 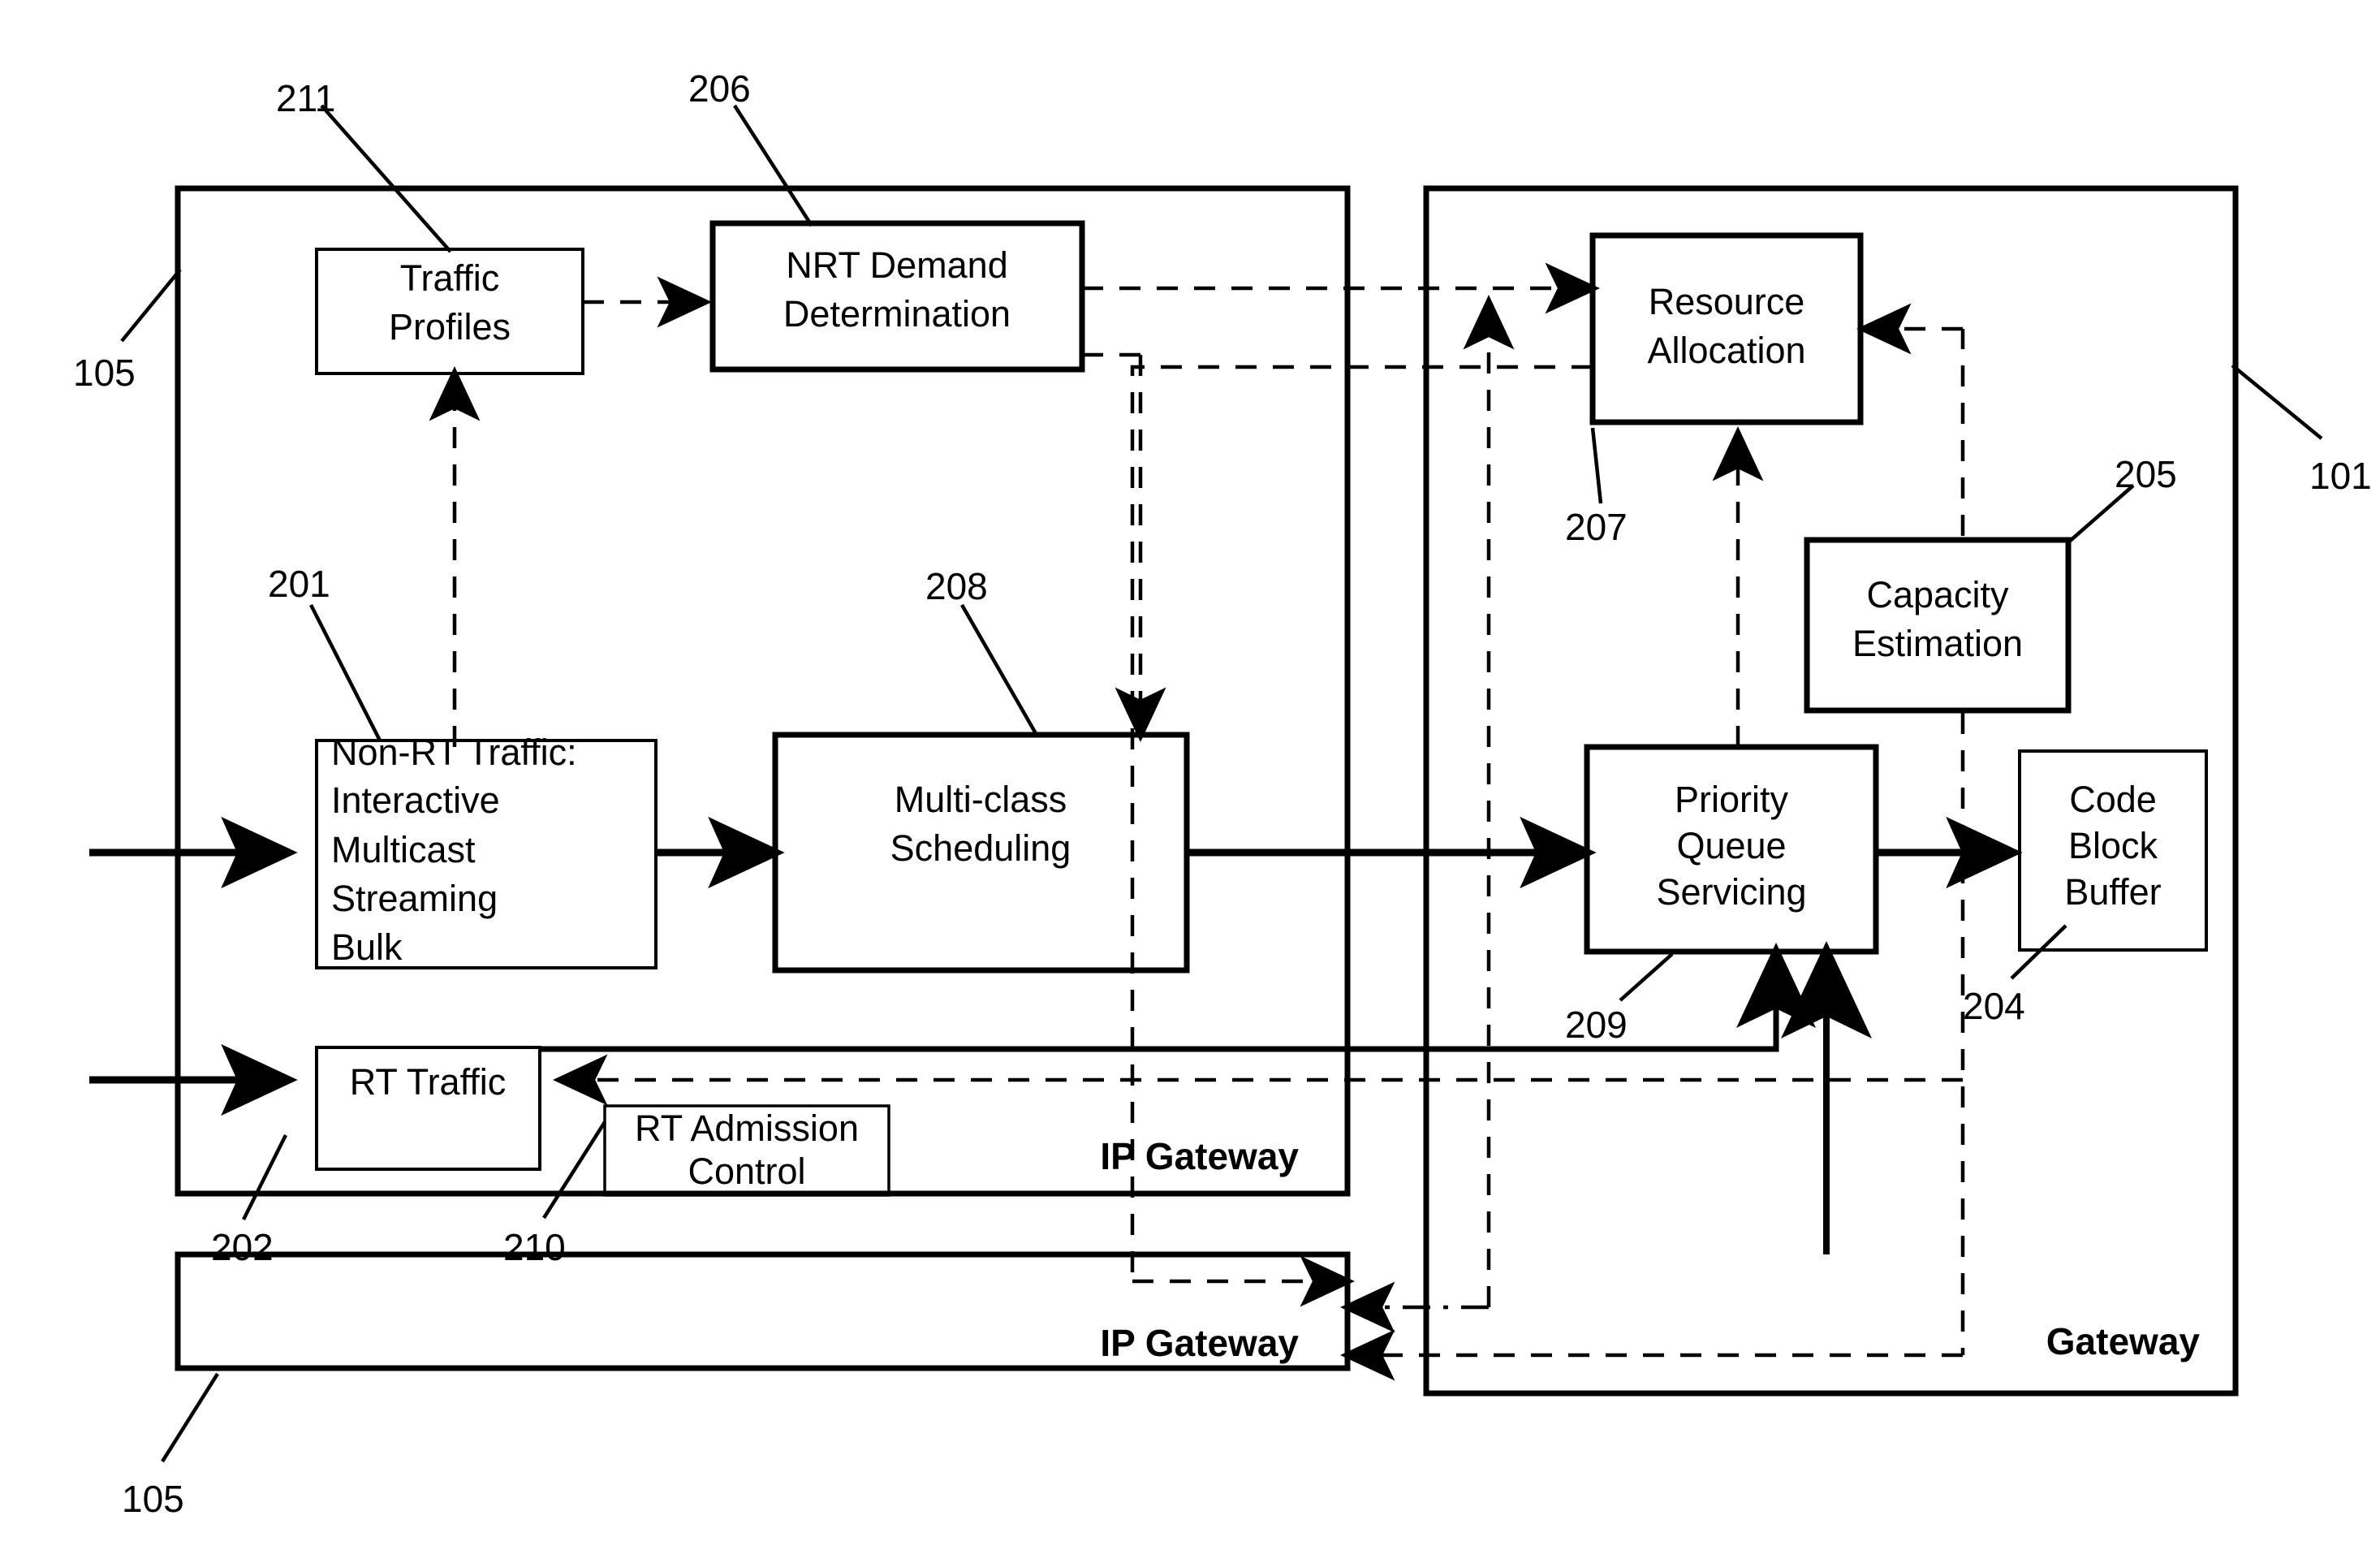 I want to click on ref-number-105-top: 105, so click(x=104, y=373).